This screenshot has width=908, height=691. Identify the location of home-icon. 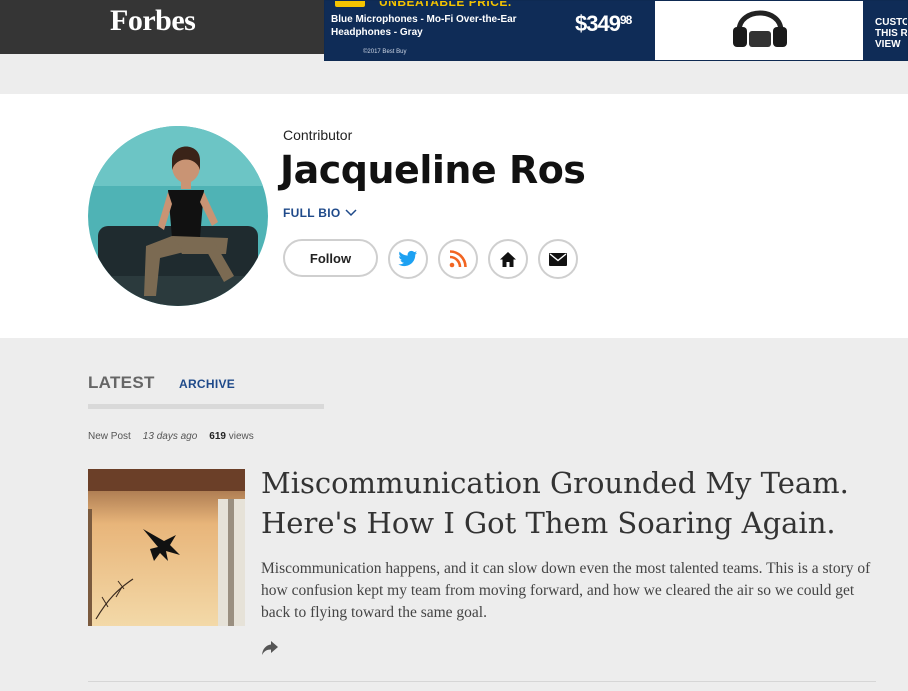
(508, 259).